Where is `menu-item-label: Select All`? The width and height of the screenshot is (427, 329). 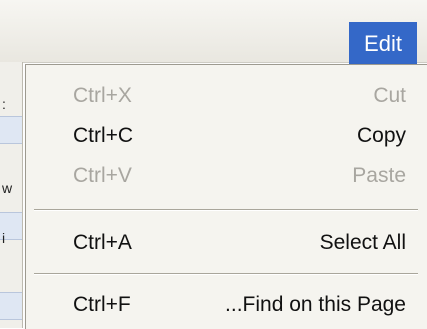
menu-item-label: Select All is located at coordinates (362, 242).